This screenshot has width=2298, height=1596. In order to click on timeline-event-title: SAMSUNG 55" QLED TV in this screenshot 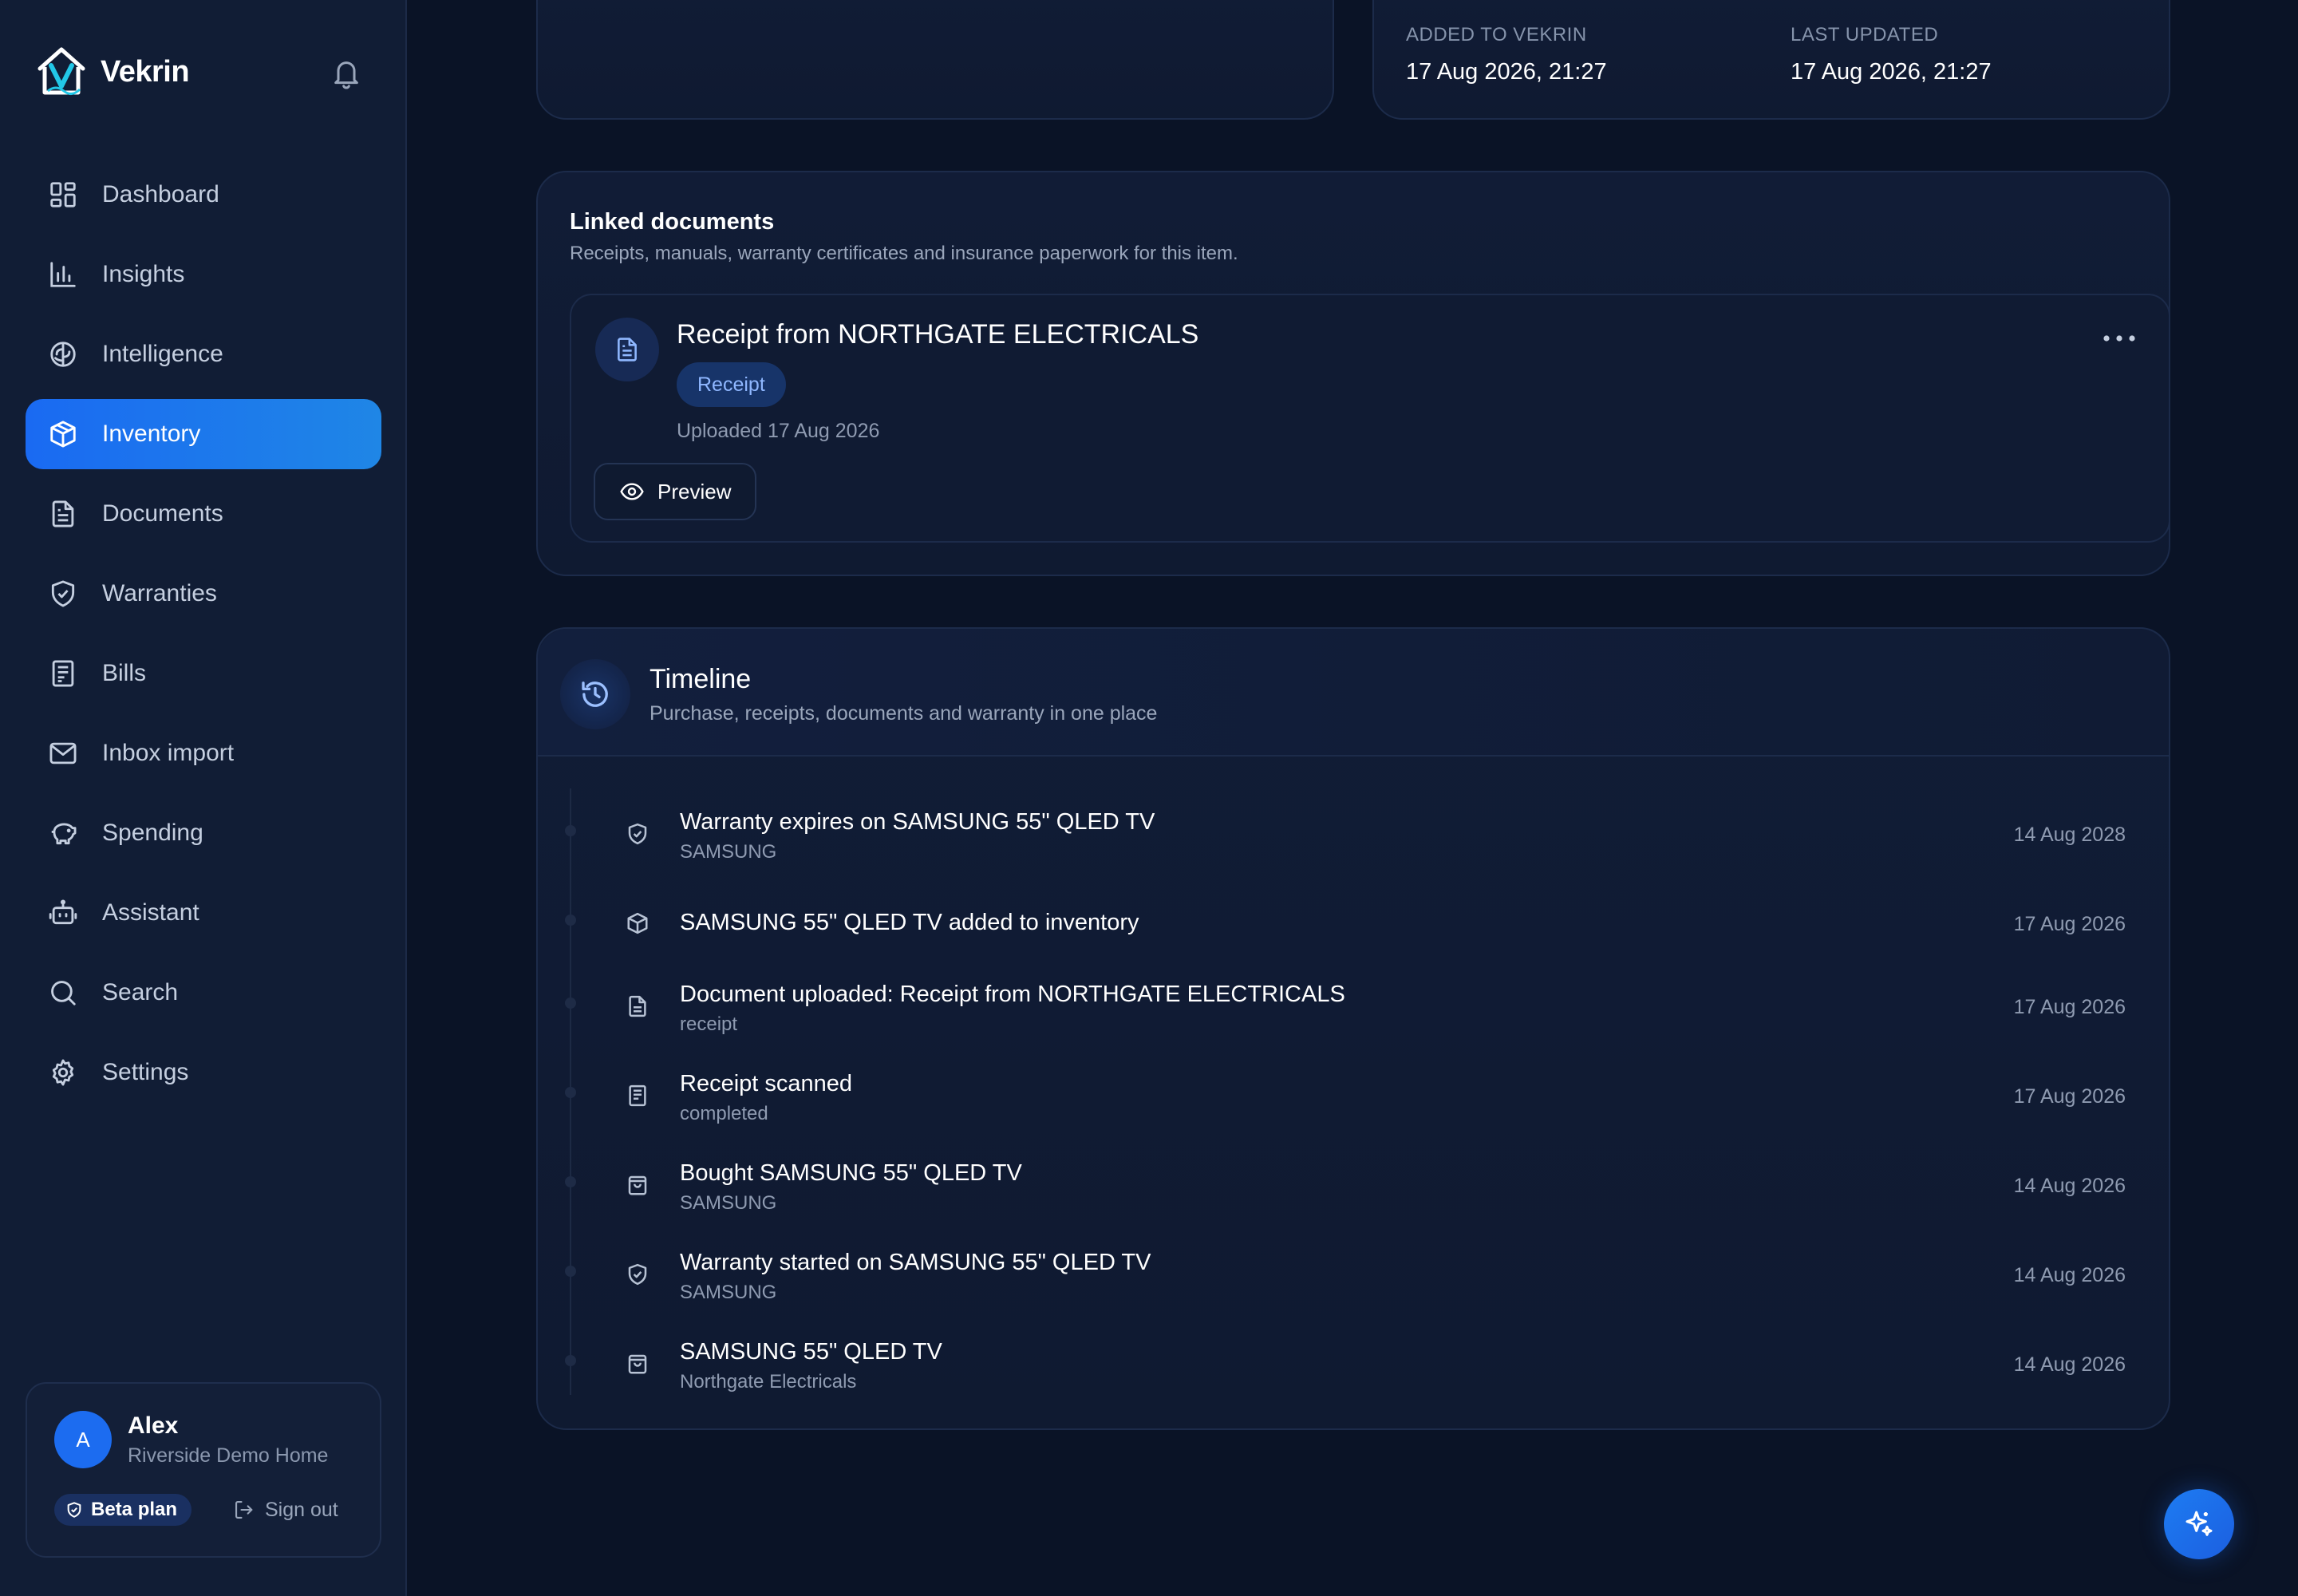, I will do `click(811, 1352)`.